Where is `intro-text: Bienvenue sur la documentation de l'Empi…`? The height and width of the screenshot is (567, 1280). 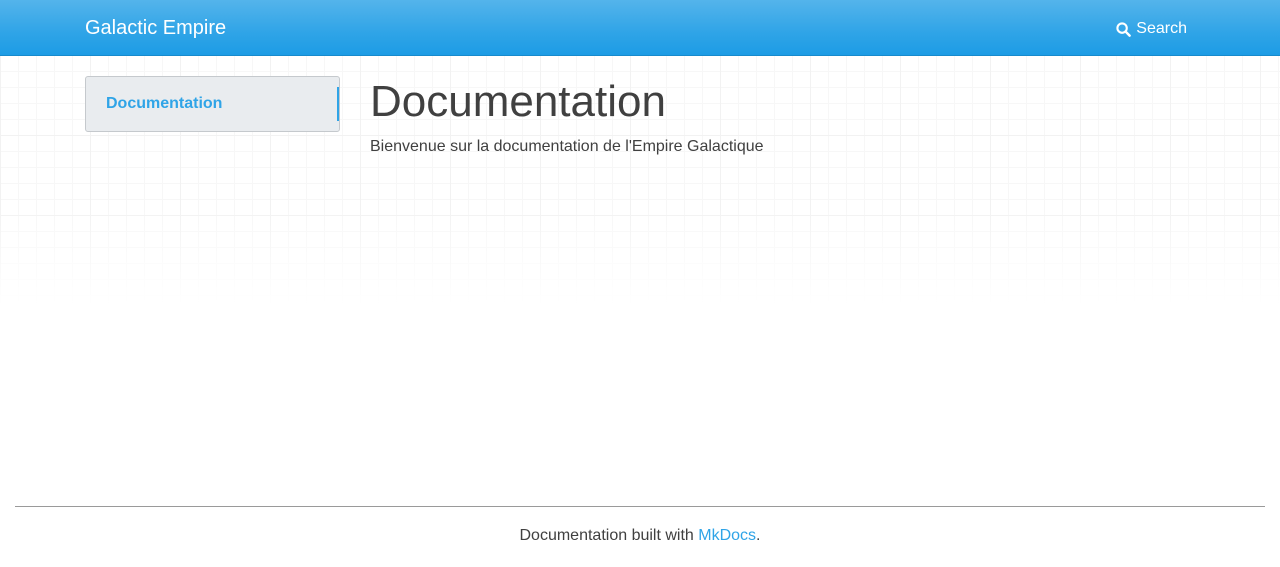 intro-text: Bienvenue sur la documentation de l'Empi… is located at coordinates (567, 146).